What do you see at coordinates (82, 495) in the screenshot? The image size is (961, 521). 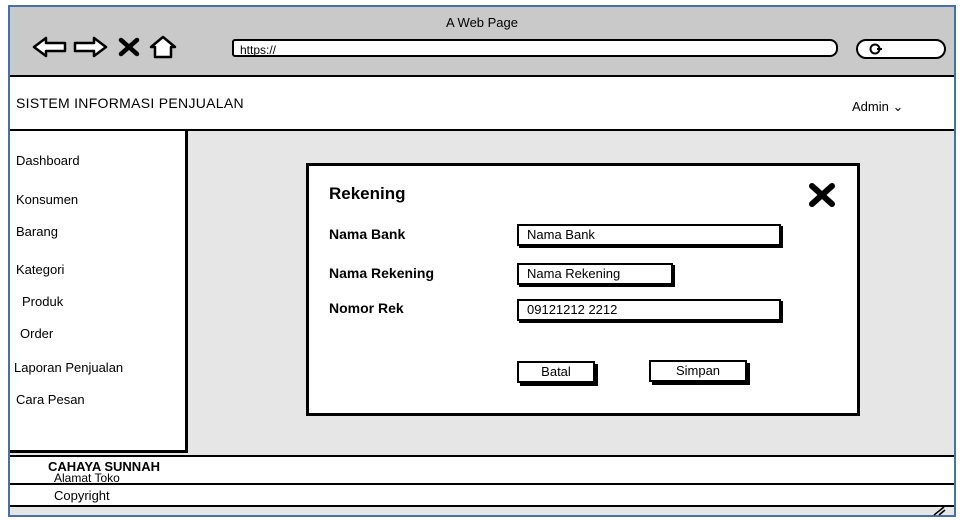 I see `copyright-text: Copyright` at bounding box center [82, 495].